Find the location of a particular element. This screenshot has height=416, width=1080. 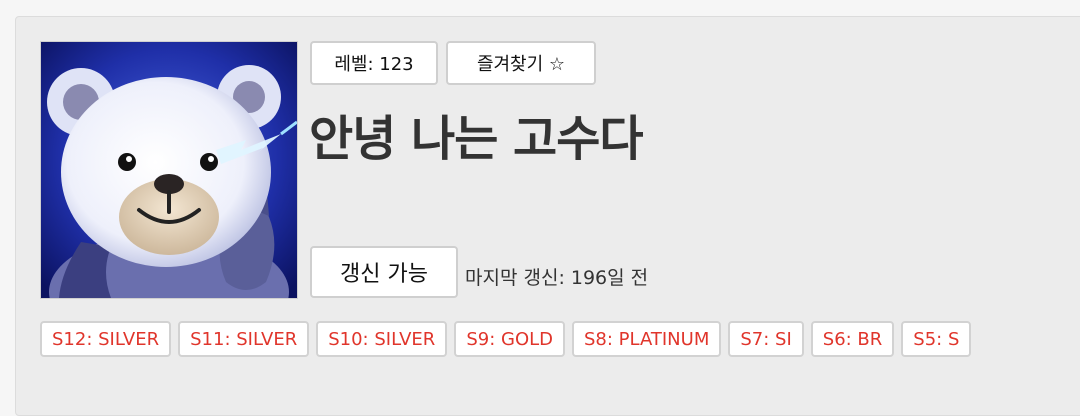

season-badge-s10: S10: SILVER is located at coordinates (382, 339).